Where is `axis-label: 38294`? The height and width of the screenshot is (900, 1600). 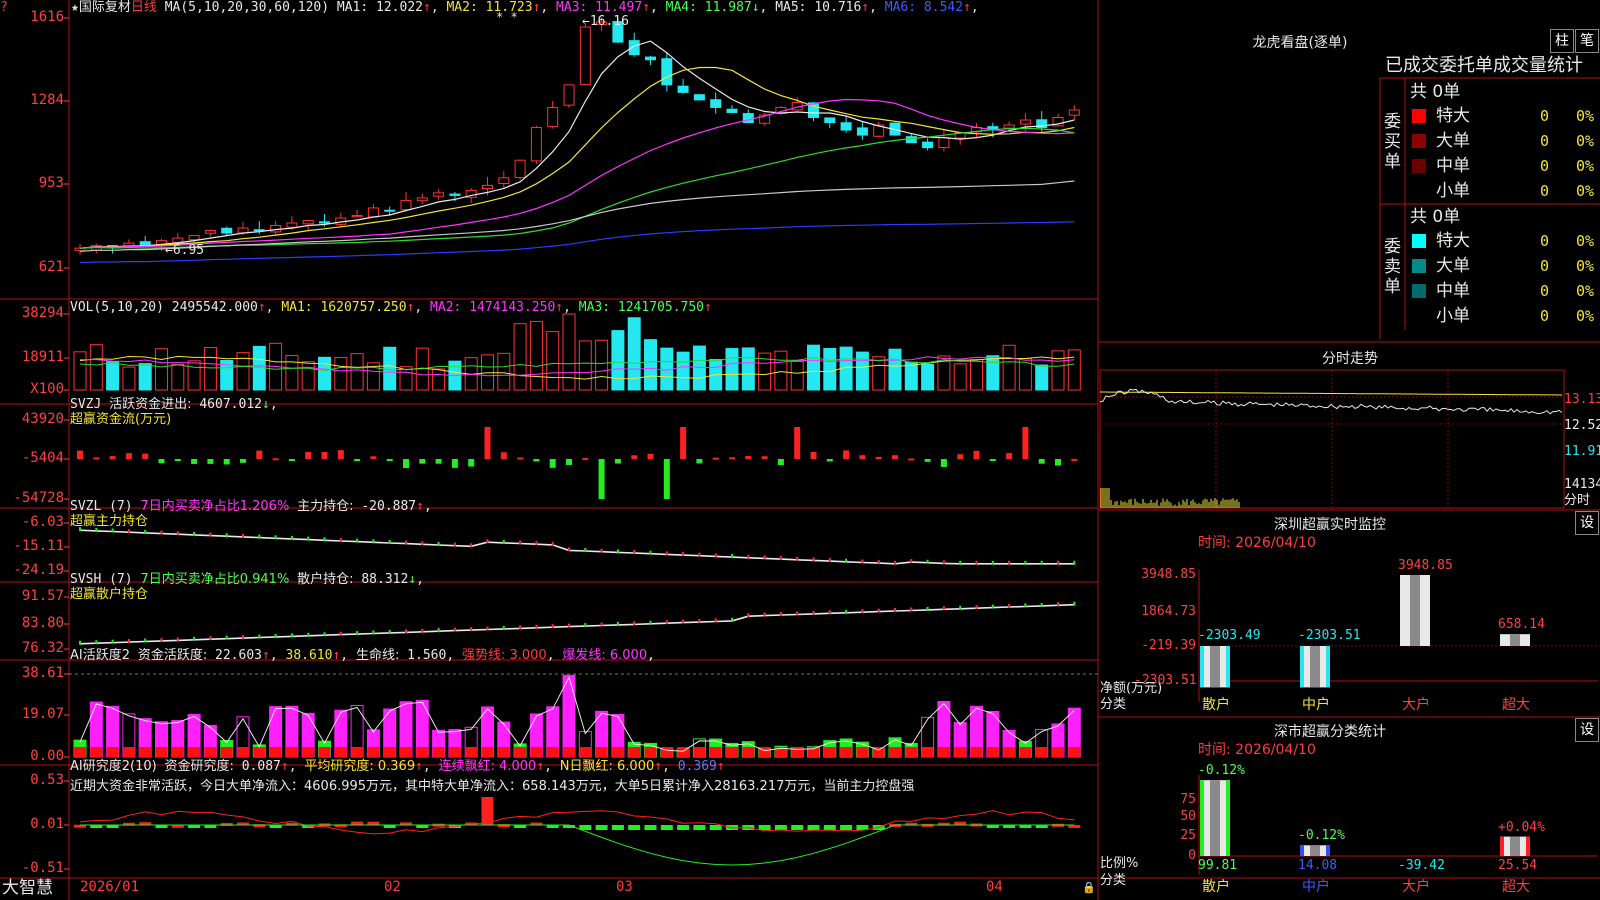
axis-label: 38294 is located at coordinates (42, 313).